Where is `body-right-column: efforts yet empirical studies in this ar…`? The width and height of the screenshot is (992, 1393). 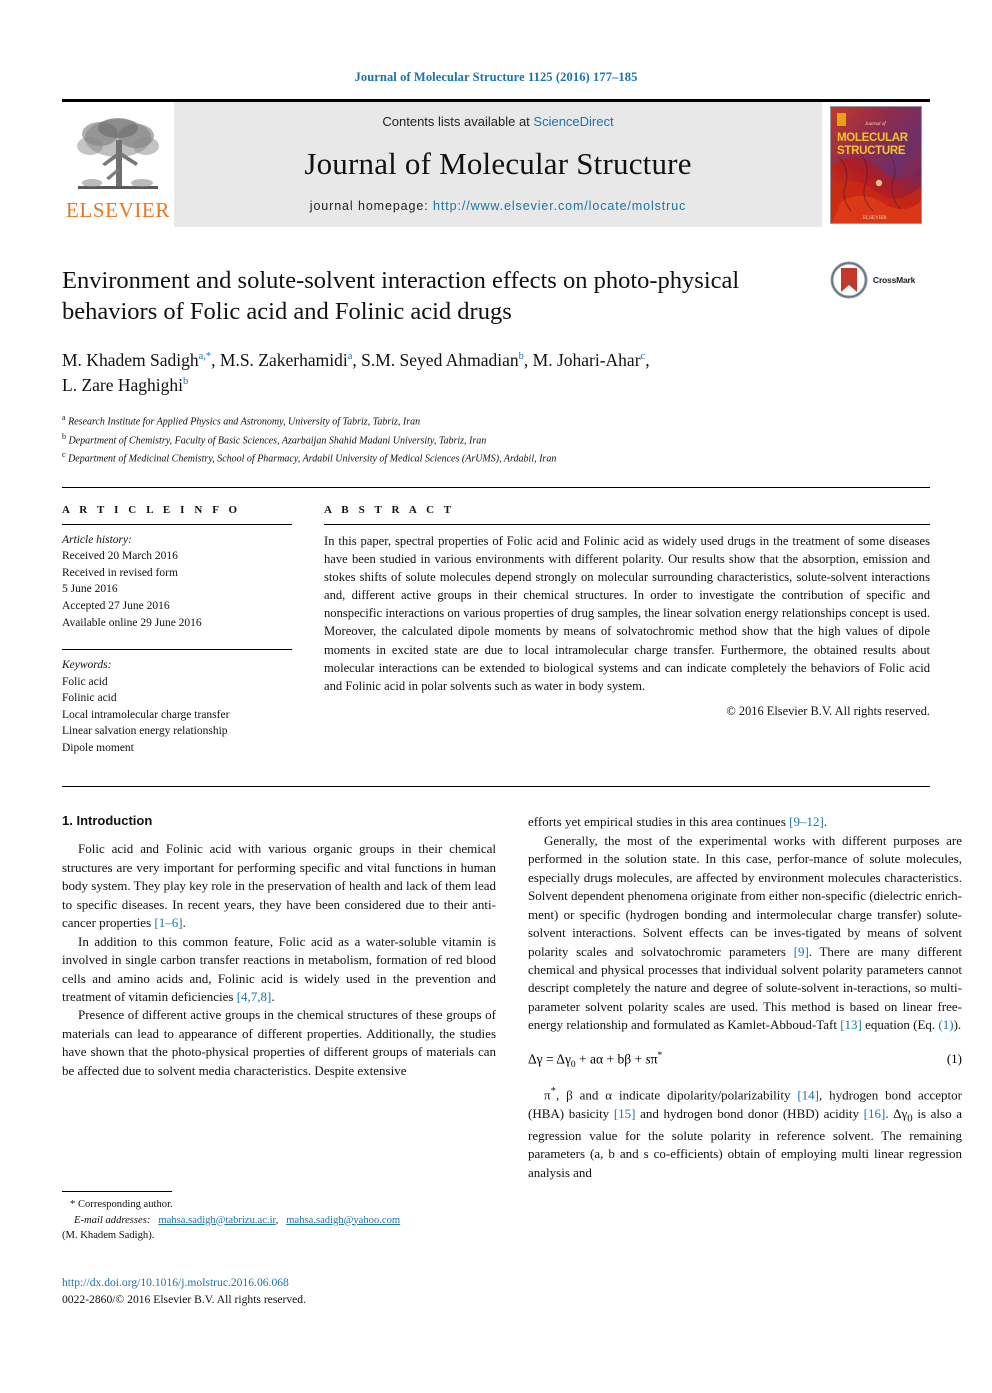
body-right-column: efforts yet empirical studies in this ar… is located at coordinates (745, 1028).